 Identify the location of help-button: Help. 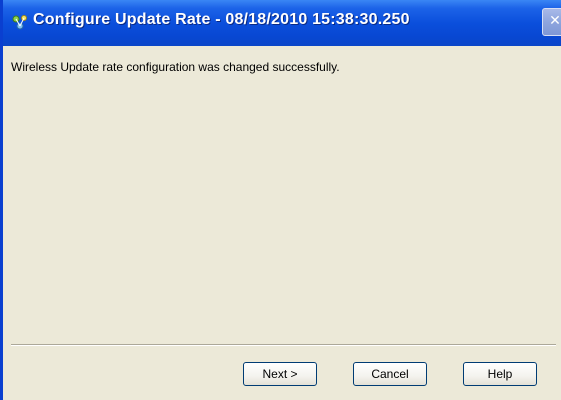
(500, 374).